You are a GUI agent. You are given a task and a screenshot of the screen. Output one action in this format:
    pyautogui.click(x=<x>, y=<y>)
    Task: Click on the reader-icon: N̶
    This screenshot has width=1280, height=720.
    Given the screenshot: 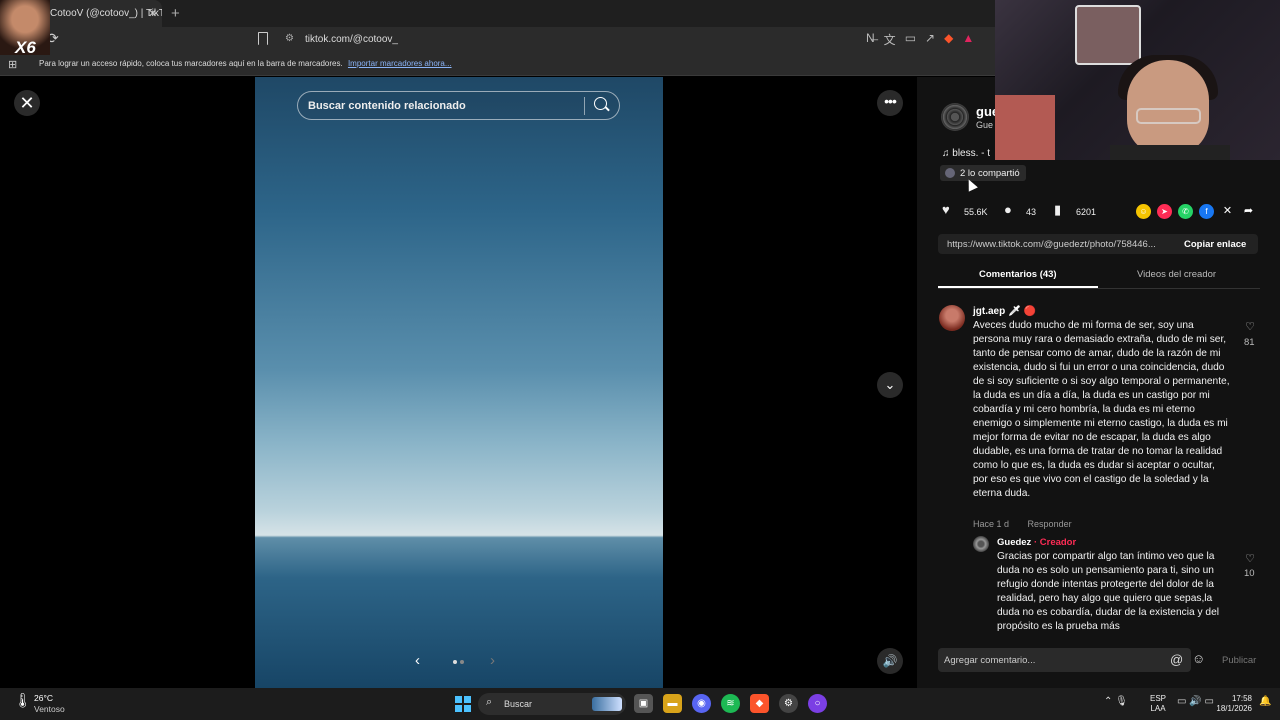 What is the action you would take?
    pyautogui.click(x=870, y=39)
    